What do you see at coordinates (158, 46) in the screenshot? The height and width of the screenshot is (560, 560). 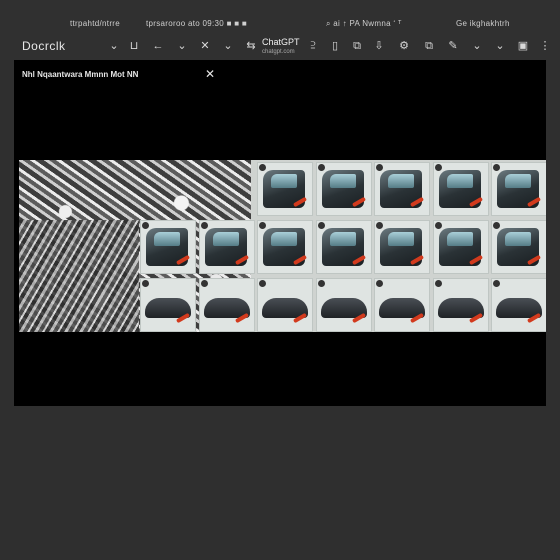 I see `move-icon: ←` at bounding box center [158, 46].